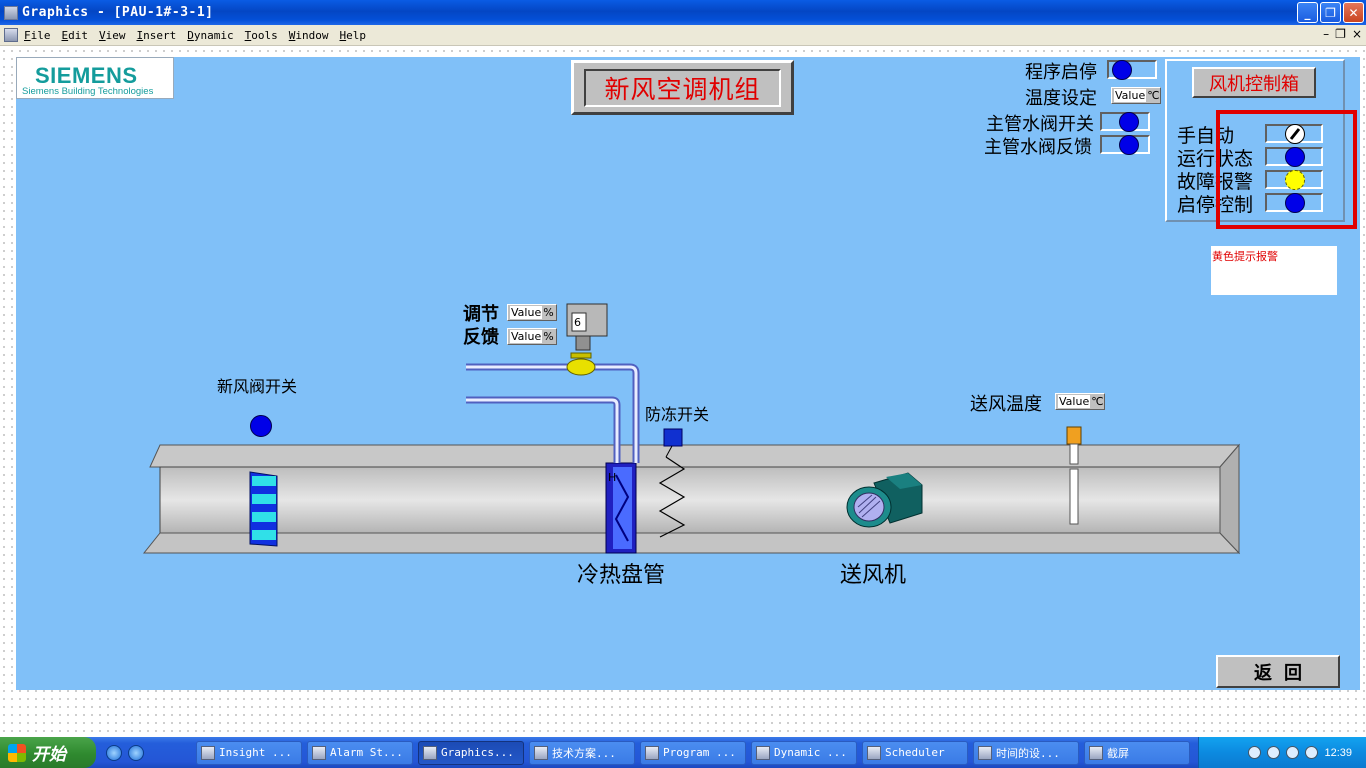 The height and width of the screenshot is (768, 1366). I want to click on app-icon, so click(208, 752).